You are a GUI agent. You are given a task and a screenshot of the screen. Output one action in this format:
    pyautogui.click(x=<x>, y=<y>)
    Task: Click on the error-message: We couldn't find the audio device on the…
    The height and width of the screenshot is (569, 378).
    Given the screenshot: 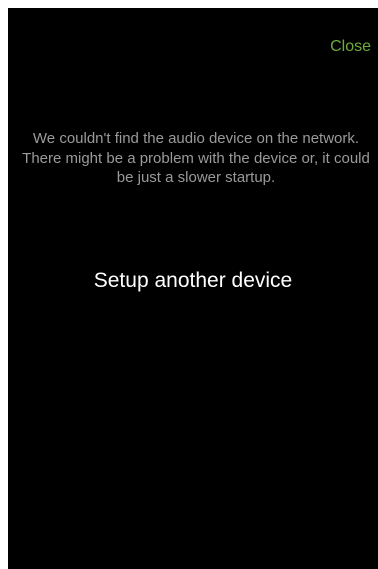 What is the action you would take?
    pyautogui.click(x=196, y=158)
    